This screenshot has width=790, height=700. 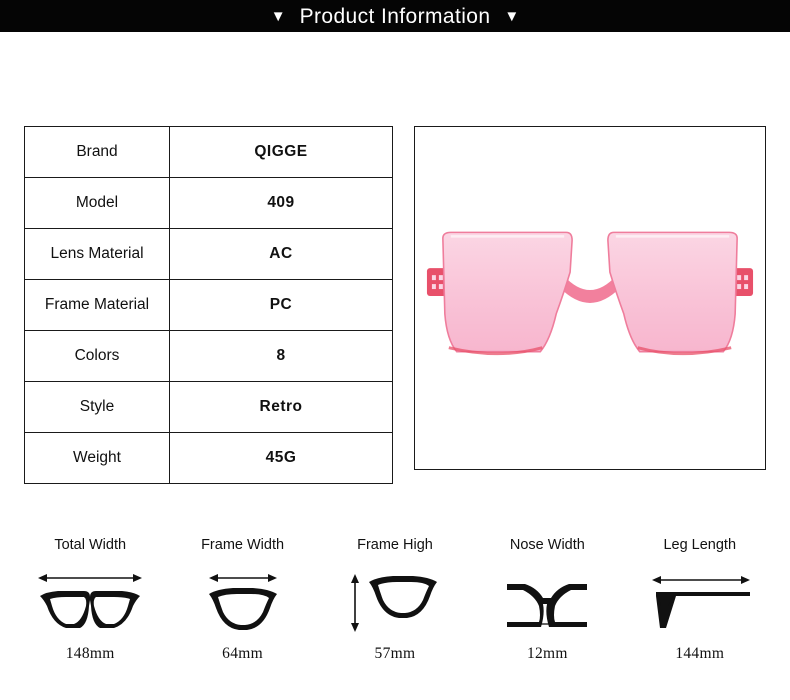 I want to click on measurement-value: 57mm, so click(x=395, y=653).